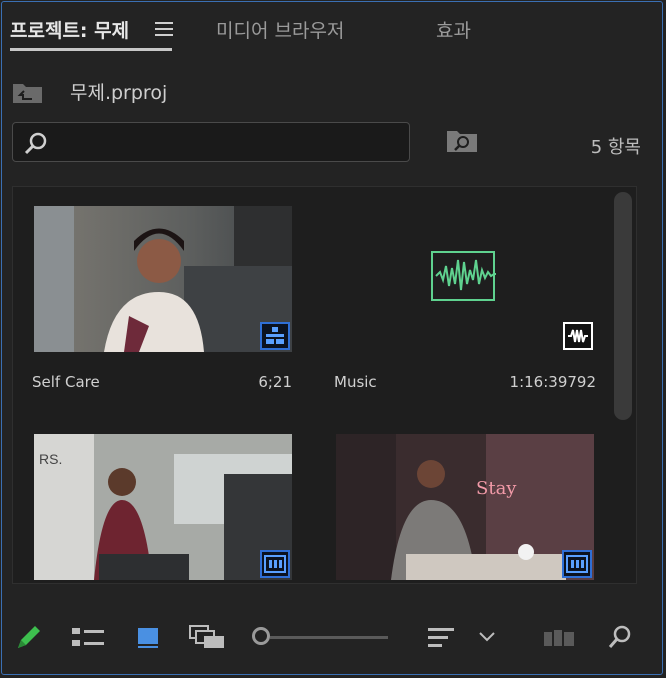 The image size is (666, 678). I want to click on project-row: 무제.prproj, so click(333, 90).